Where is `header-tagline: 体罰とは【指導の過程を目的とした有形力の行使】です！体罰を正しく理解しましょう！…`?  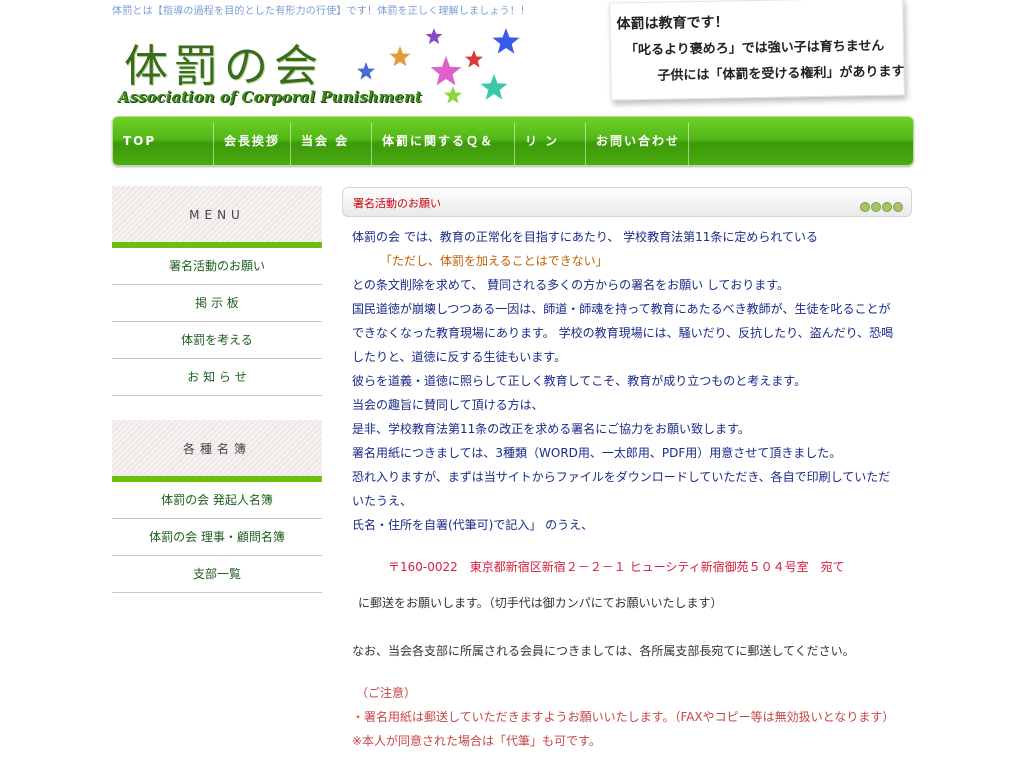 header-tagline: 体罰とは【指導の過程を目的とした有形力の行使】です！体罰を正しく理解しましょう！… is located at coordinates (321, 11).